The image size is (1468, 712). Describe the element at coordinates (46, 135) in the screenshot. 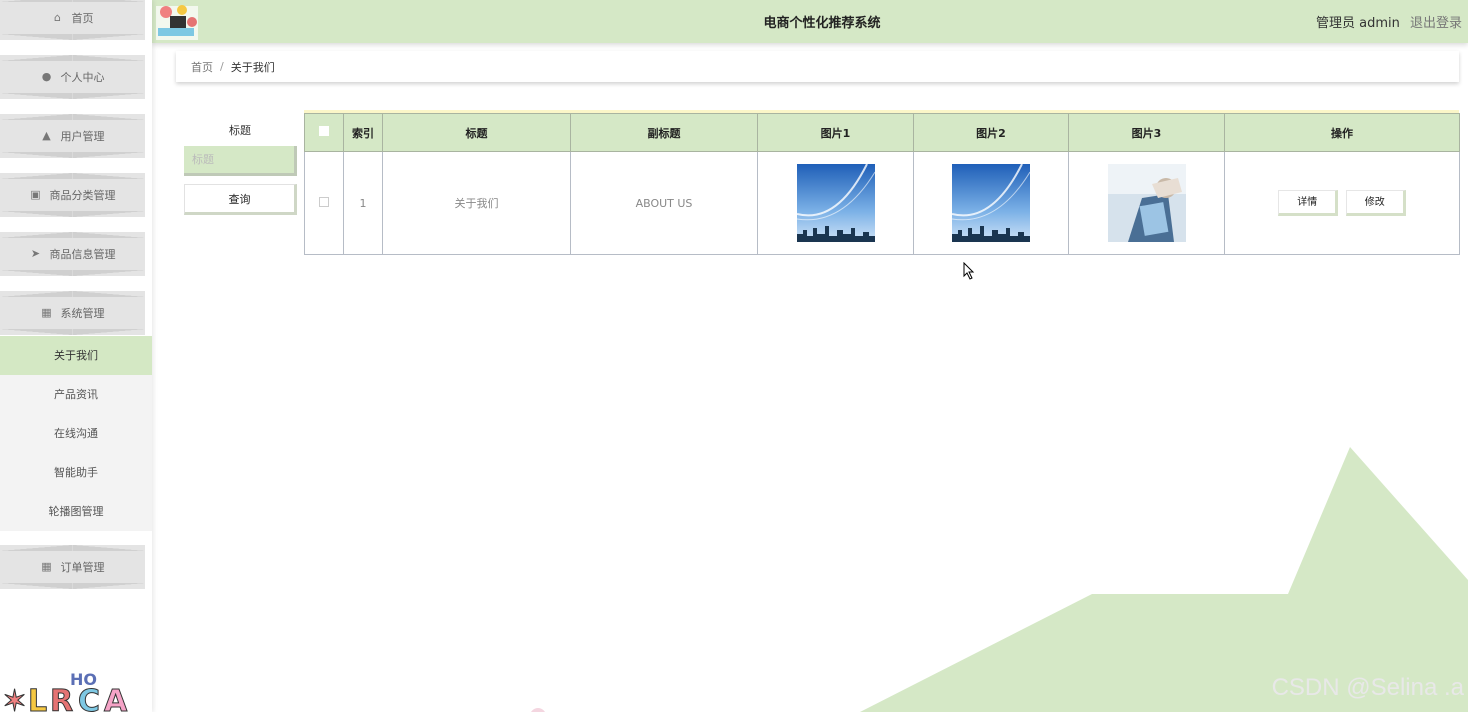

I see `thumbs-icon: ▲` at that location.